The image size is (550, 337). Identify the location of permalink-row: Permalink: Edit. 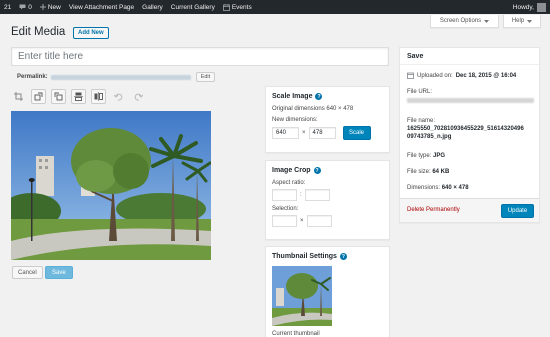
(116, 77).